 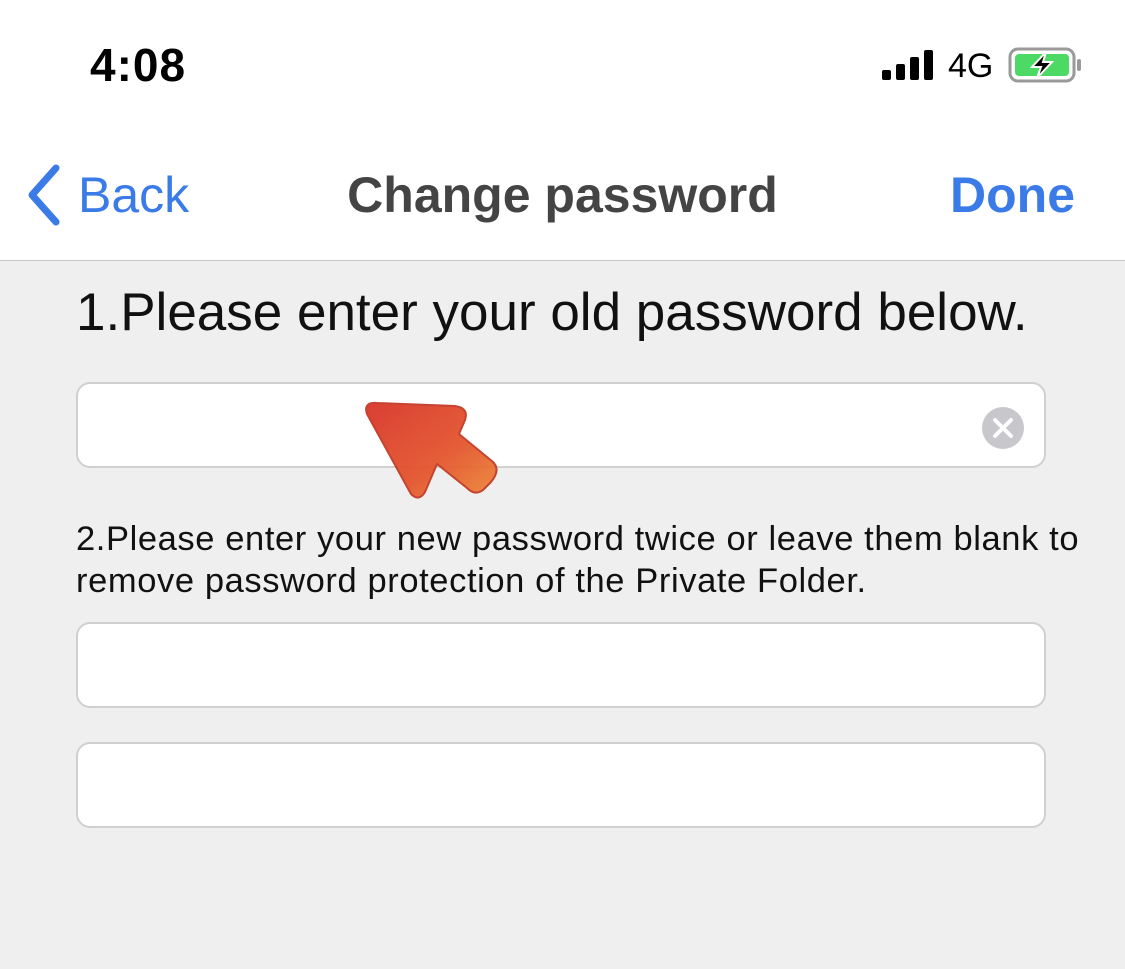 I want to click on confirm-password-field-container, so click(x=561, y=785).